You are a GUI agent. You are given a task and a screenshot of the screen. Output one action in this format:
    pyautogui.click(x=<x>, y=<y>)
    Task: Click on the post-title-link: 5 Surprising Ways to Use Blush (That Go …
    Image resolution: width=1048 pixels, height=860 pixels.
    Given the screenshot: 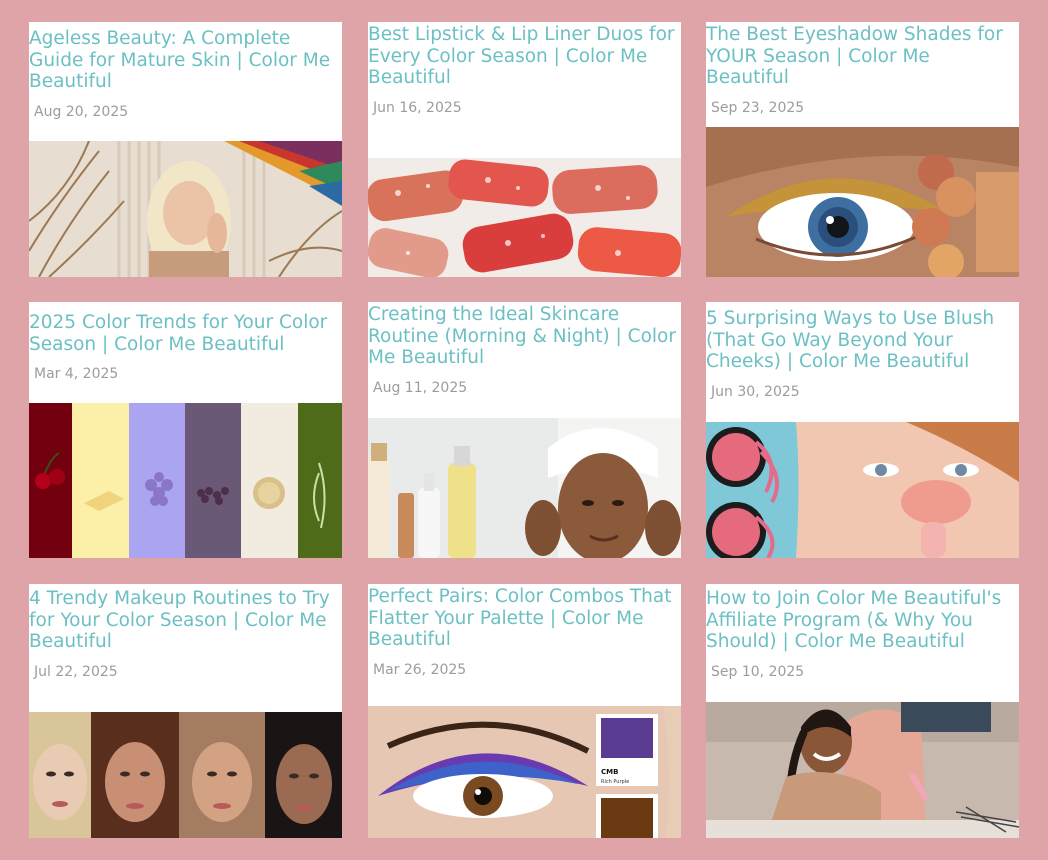 What is the action you would take?
    pyautogui.click(x=862, y=337)
    